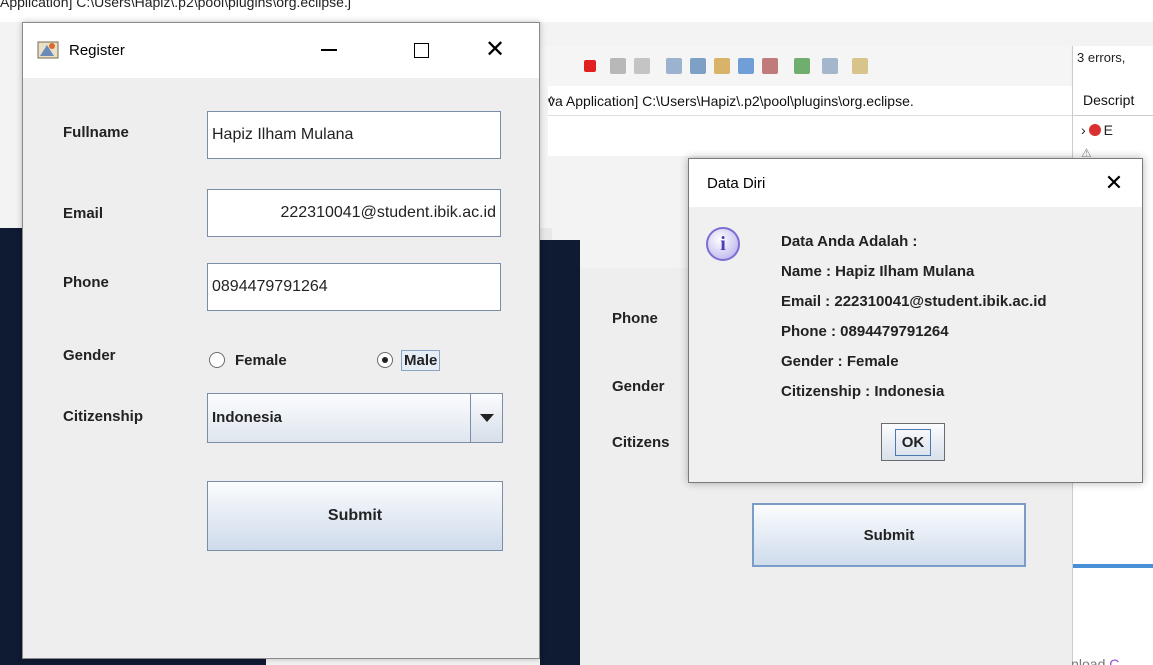  What do you see at coordinates (810, 136) in the screenshot?
I see `console-area` at bounding box center [810, 136].